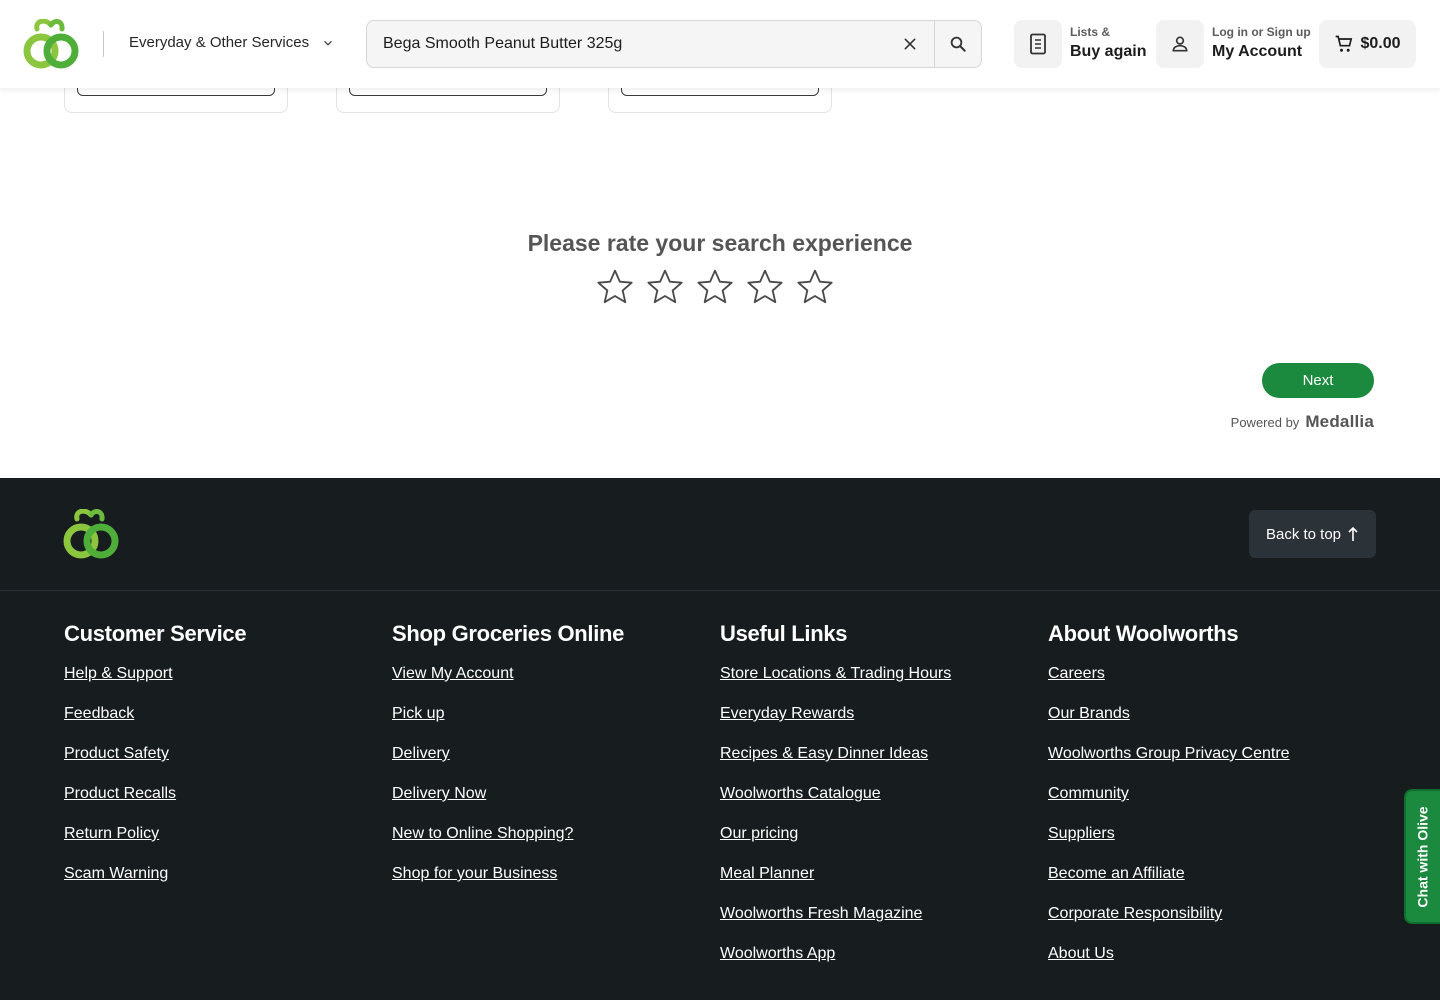  I want to click on footer-link: Woolworths Fresh Magazine, so click(835, 924).